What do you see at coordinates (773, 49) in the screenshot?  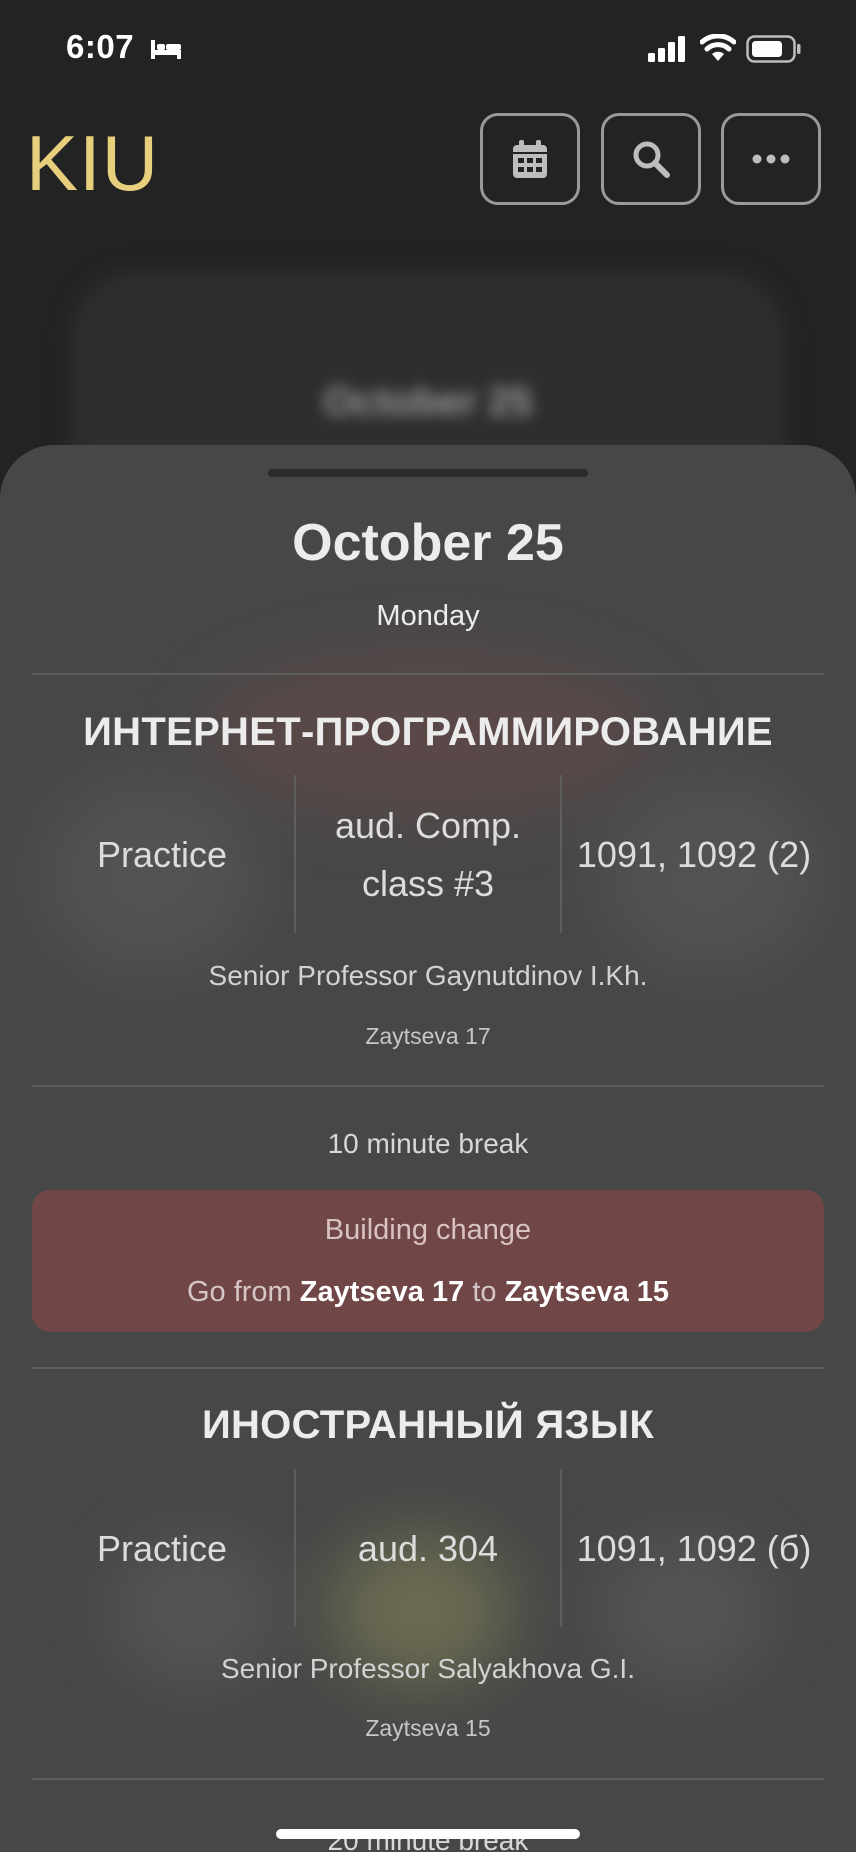 I see `battery-icon` at bounding box center [773, 49].